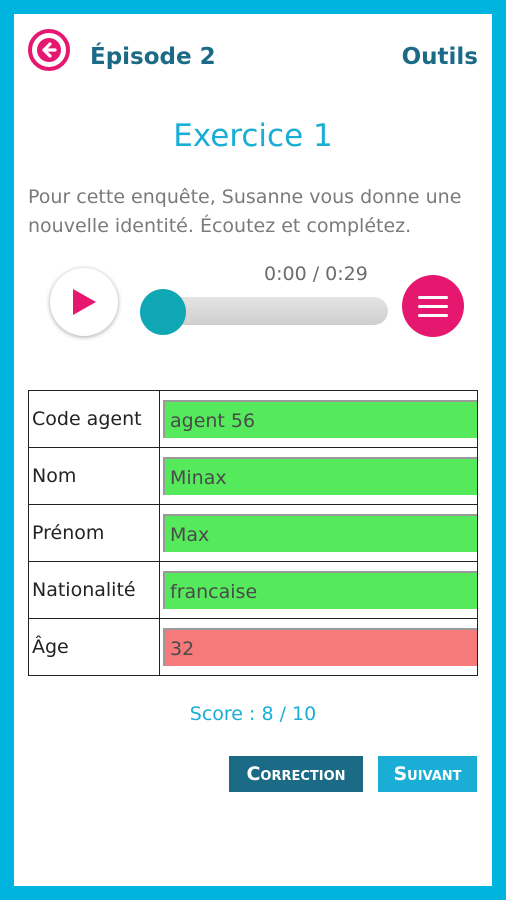  Describe the element at coordinates (433, 297) in the screenshot. I see `hamburger-menu-icon` at that location.